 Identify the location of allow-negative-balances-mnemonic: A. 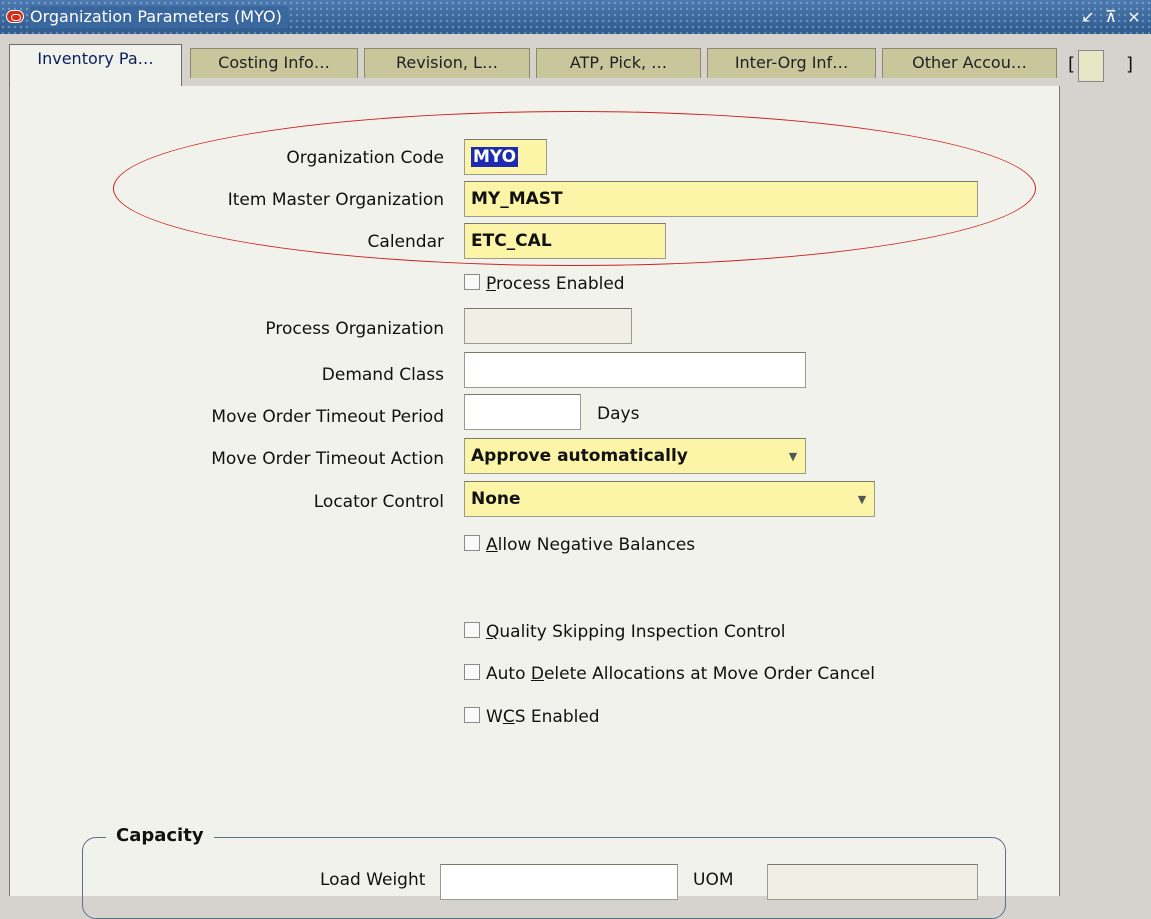
(492, 545).